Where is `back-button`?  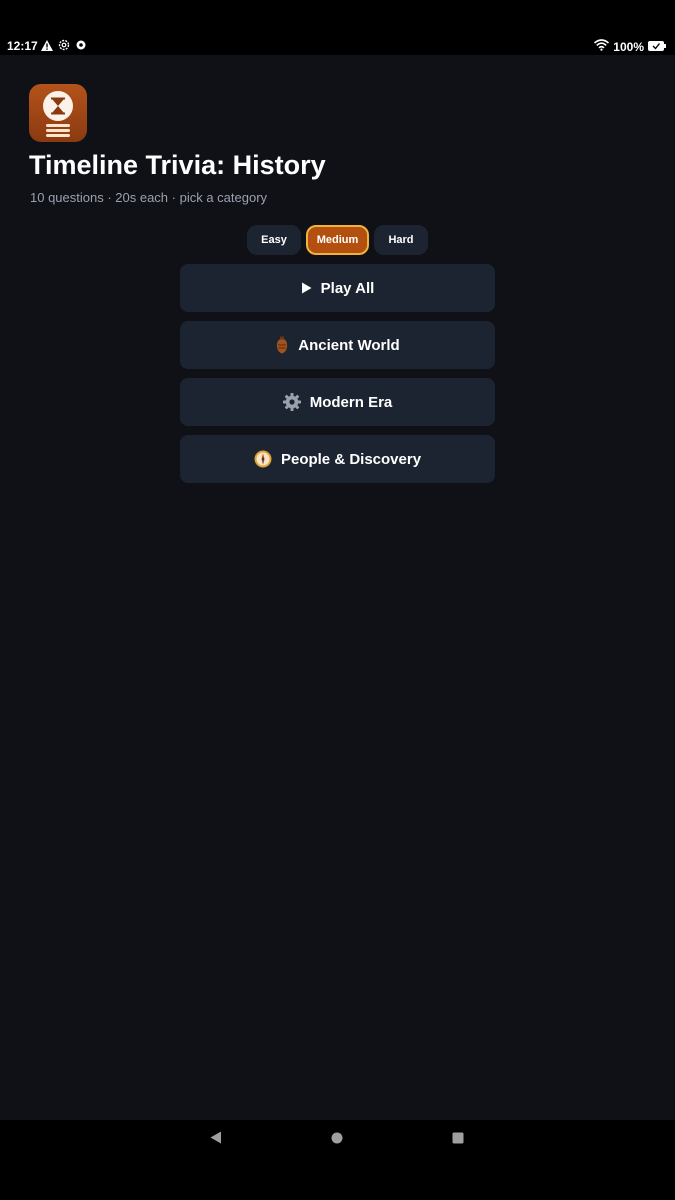 back-button is located at coordinates (216, 1140).